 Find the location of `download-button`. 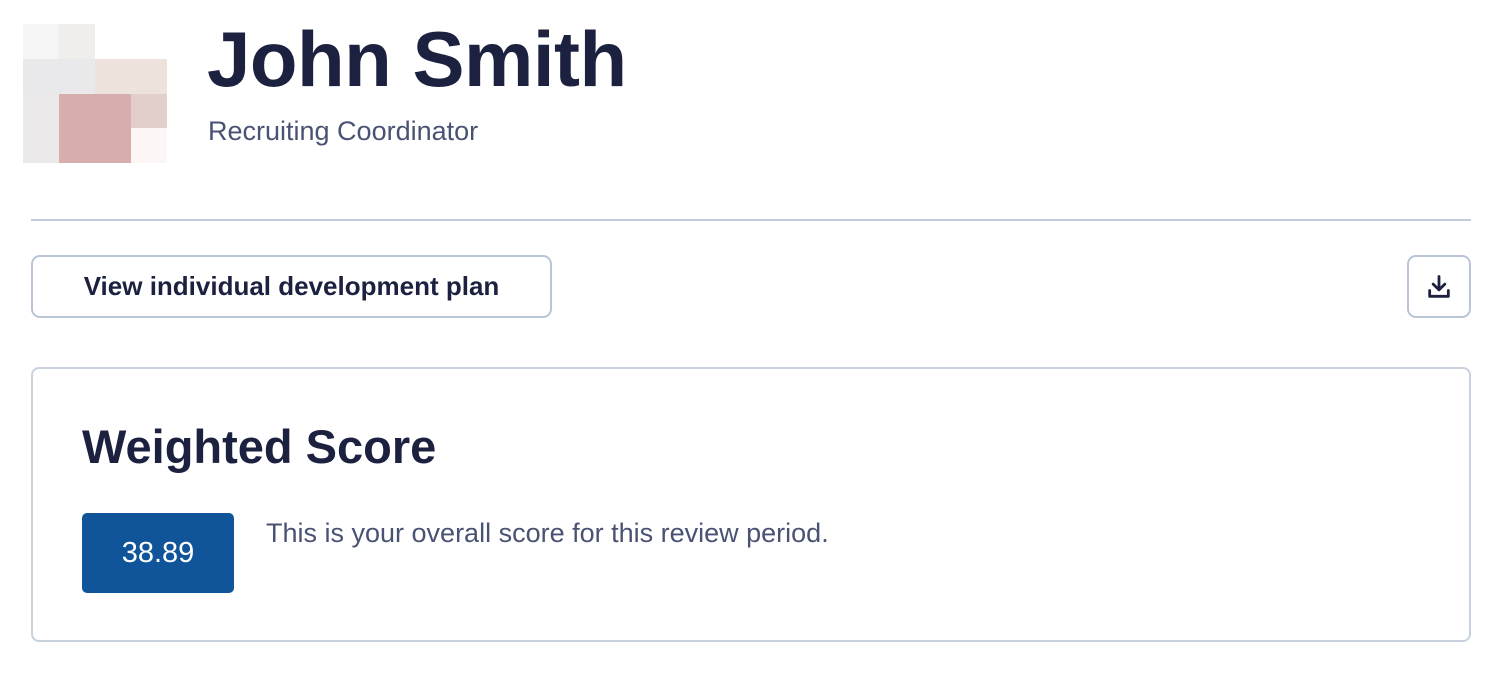

download-button is located at coordinates (1439, 286).